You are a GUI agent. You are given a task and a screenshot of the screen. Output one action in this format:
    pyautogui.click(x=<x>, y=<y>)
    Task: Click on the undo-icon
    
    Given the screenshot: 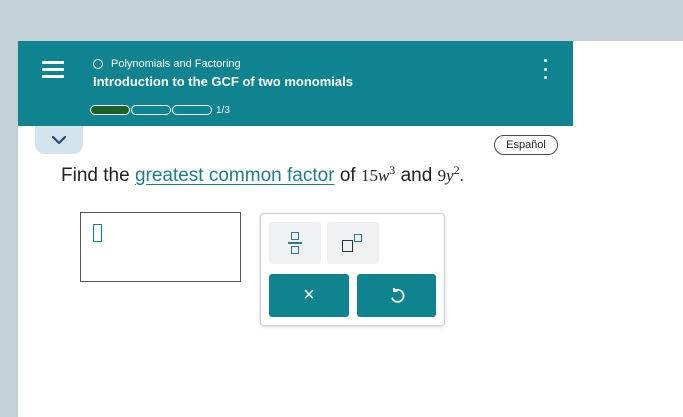 What is the action you would take?
    pyautogui.click(x=397, y=295)
    